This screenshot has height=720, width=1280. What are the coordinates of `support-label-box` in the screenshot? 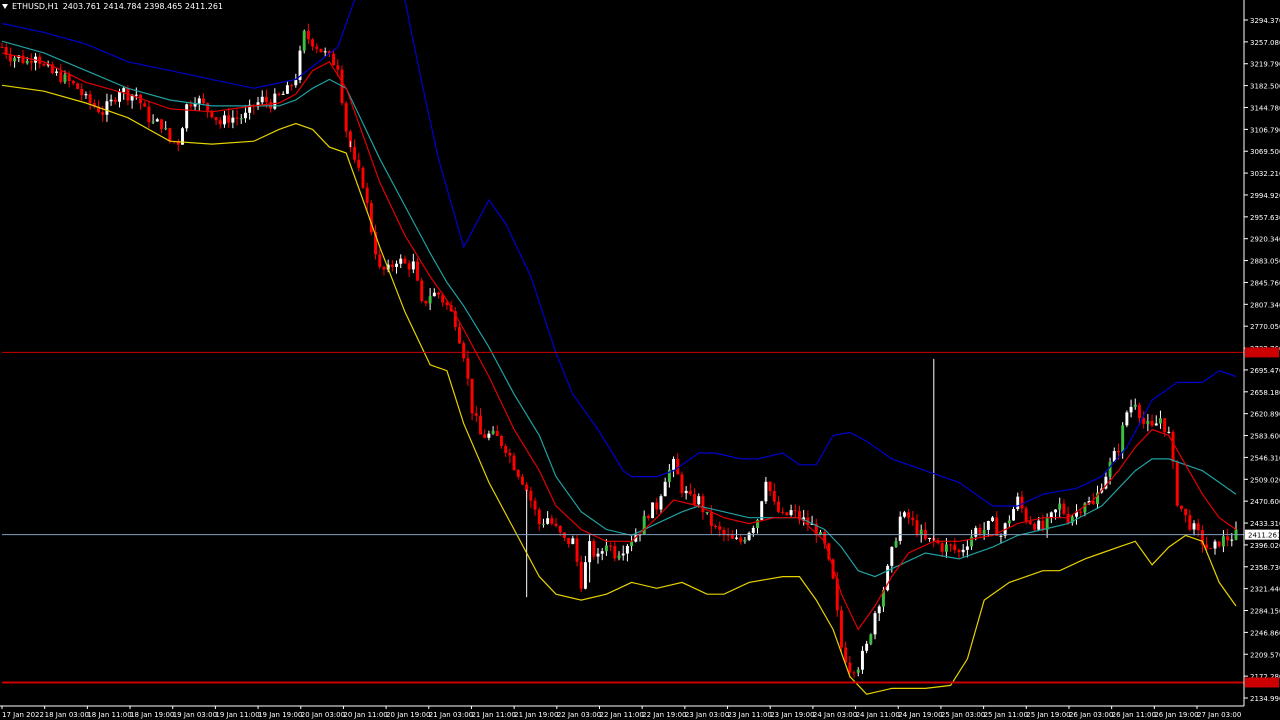 It's located at (1262, 682).